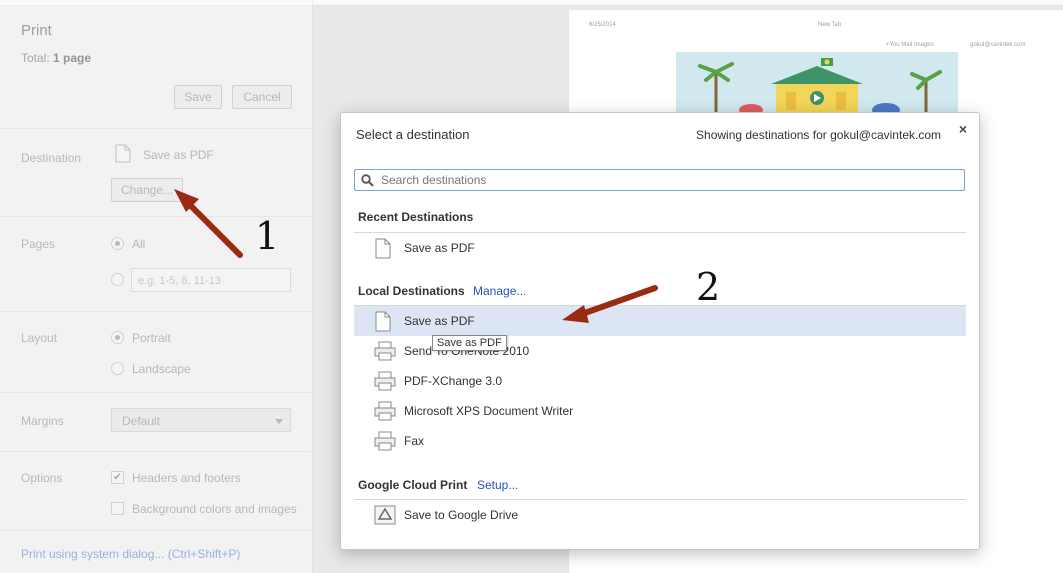 This screenshot has height=573, width=1063. What do you see at coordinates (416, 256) in the screenshot?
I see `annotation-layer` at bounding box center [416, 256].